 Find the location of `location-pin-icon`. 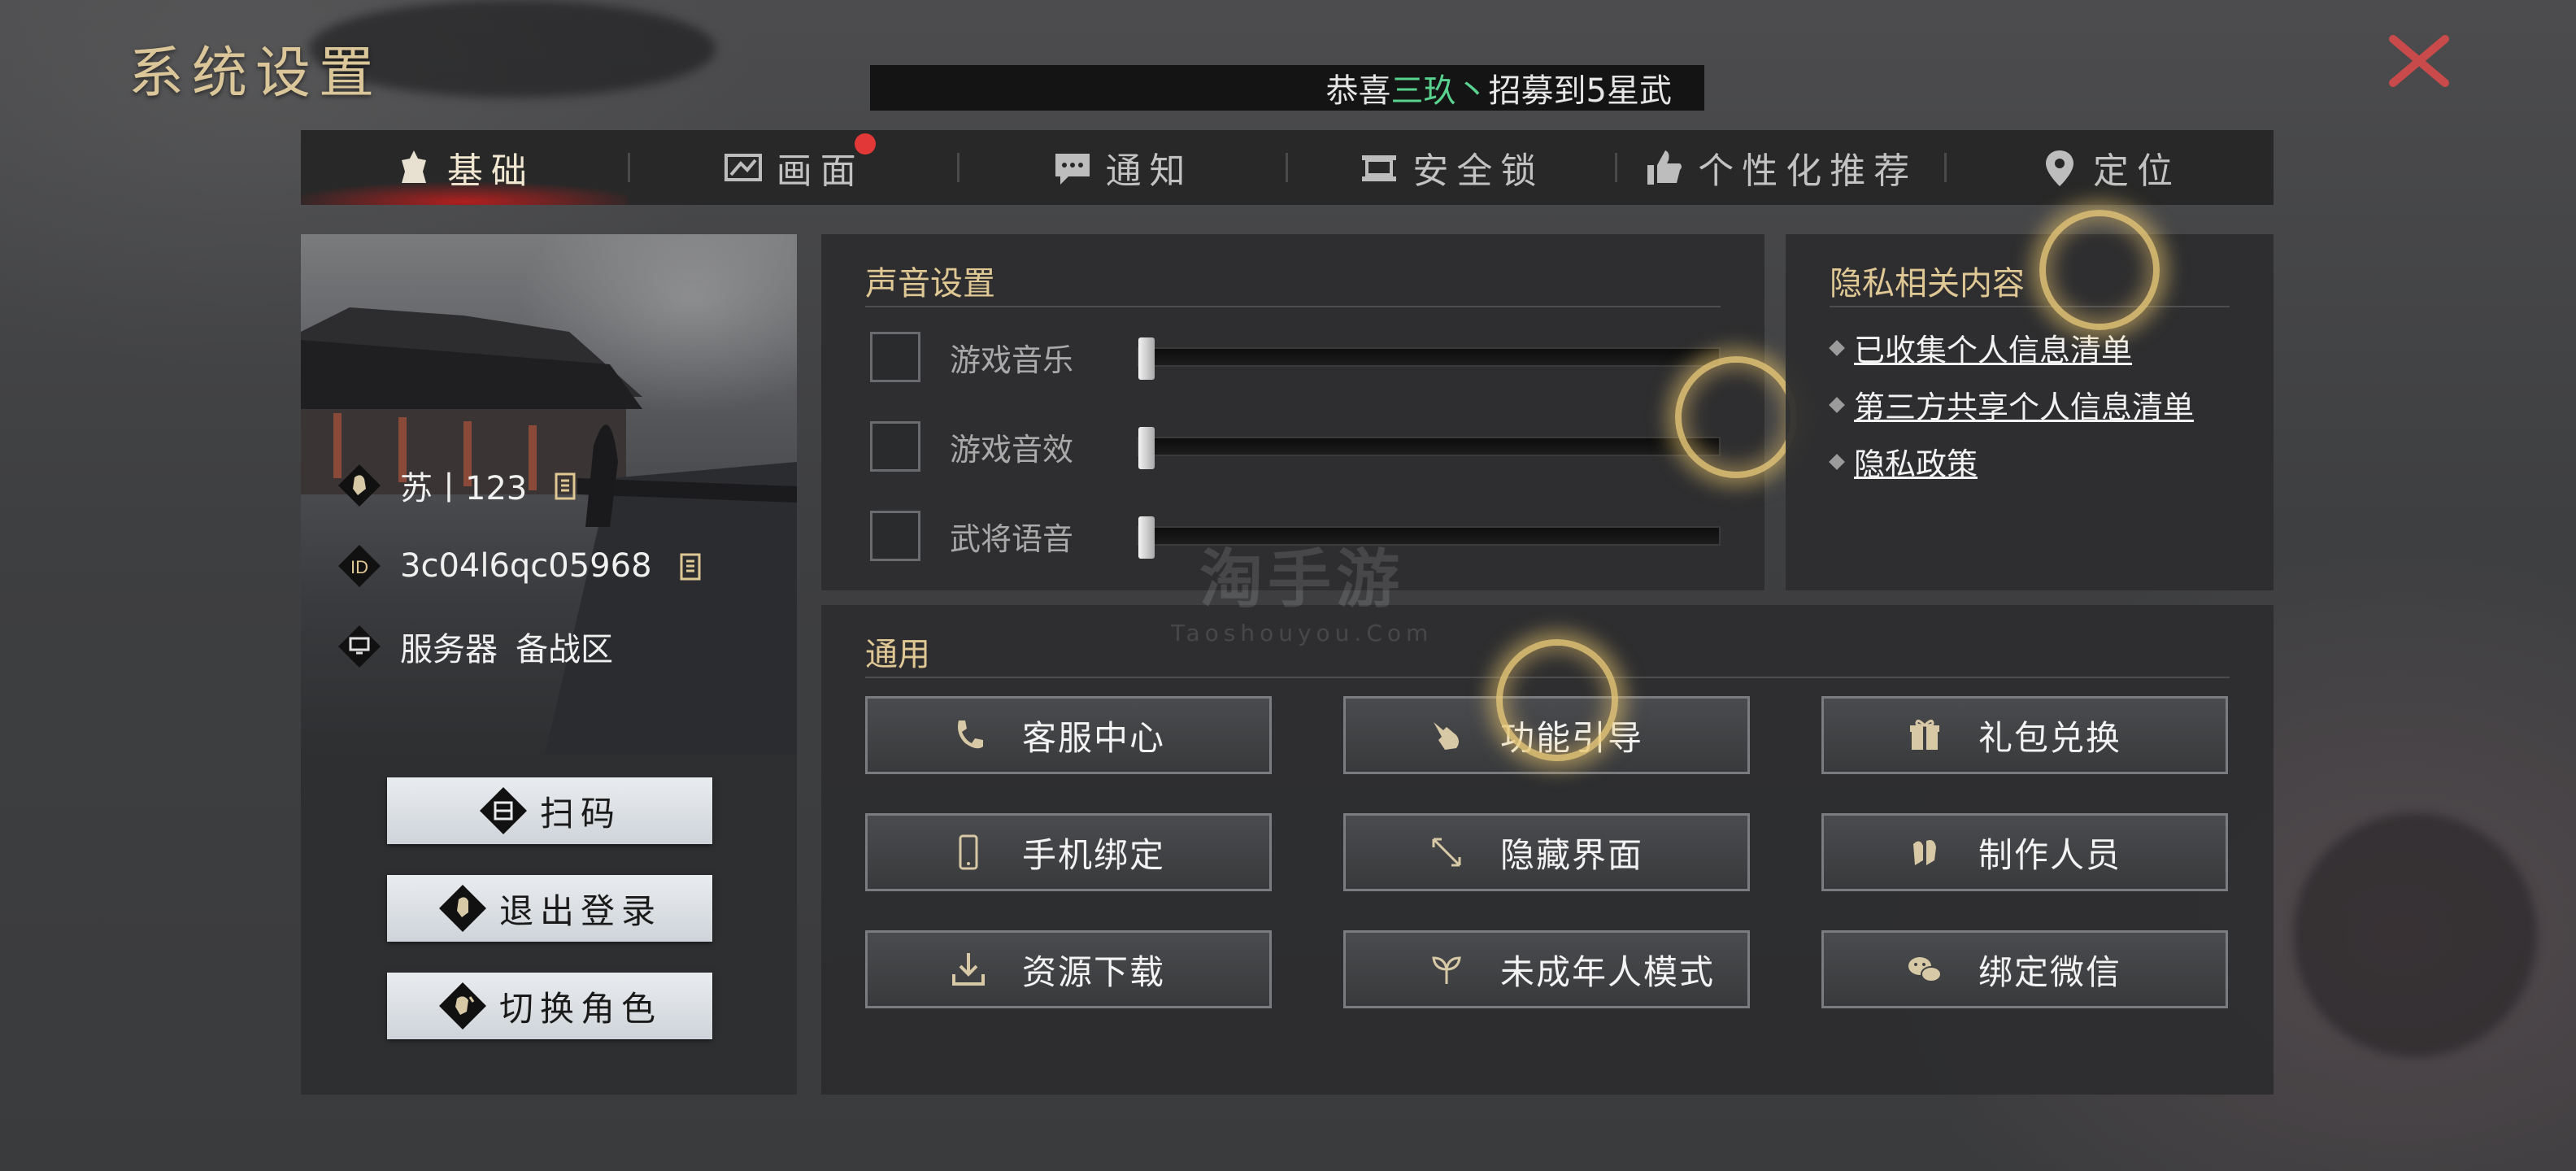

location-pin-icon is located at coordinates (2060, 168).